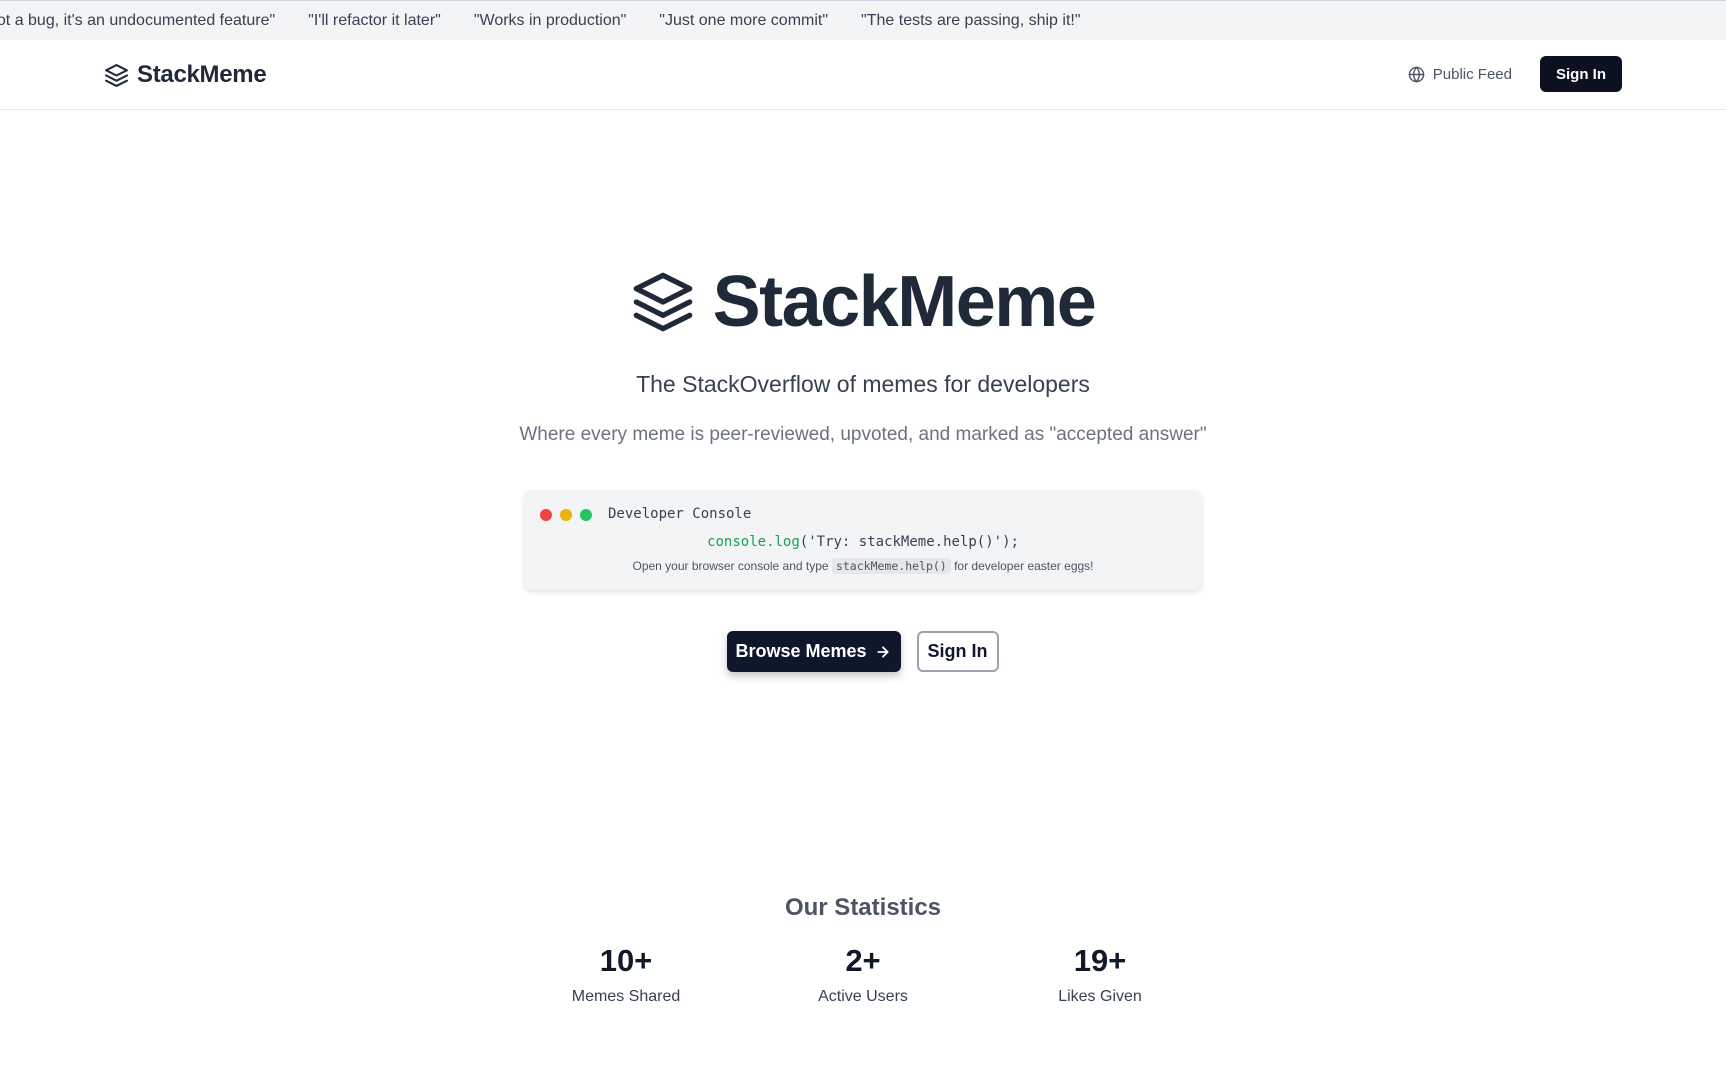 The image size is (1726, 1080). I want to click on navbar: StackMeme Public Feed Sign In, so click(863, 75).